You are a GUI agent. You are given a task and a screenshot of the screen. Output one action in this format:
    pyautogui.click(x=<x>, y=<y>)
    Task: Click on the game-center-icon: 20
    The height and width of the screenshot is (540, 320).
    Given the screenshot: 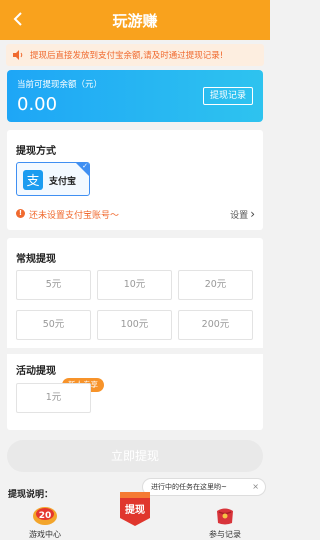 What is the action you would take?
    pyautogui.click(x=45, y=516)
    